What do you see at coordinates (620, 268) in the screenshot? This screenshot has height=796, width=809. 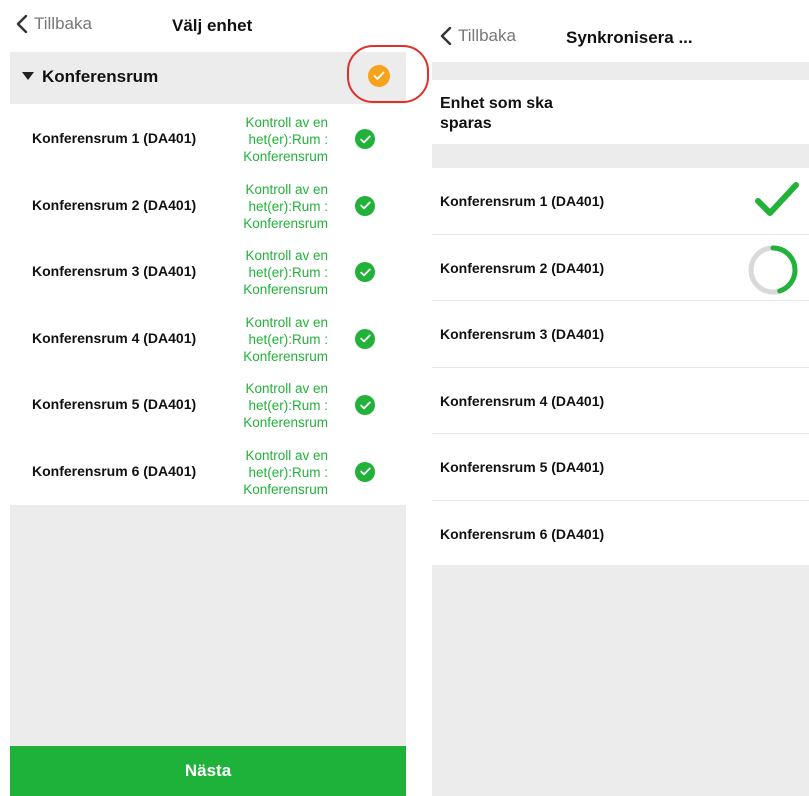 I see `sync-row: Konferensrum 2 (DA401)` at bounding box center [620, 268].